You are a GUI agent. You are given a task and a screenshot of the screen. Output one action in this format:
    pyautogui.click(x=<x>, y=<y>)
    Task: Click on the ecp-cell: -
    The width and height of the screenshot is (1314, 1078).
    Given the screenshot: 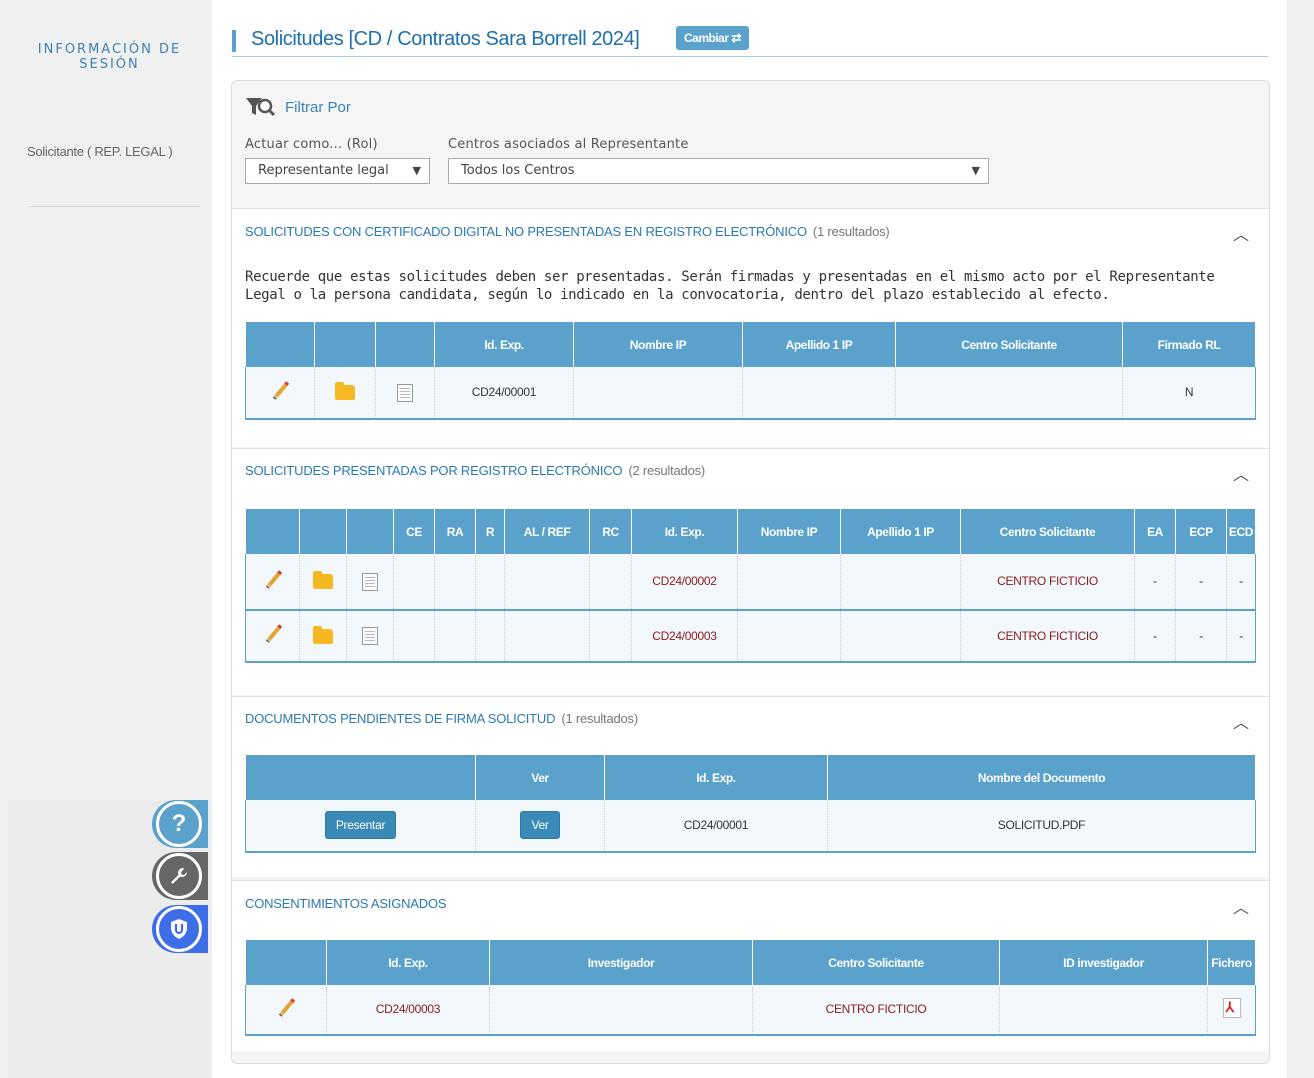 What is the action you would take?
    pyautogui.click(x=1201, y=582)
    